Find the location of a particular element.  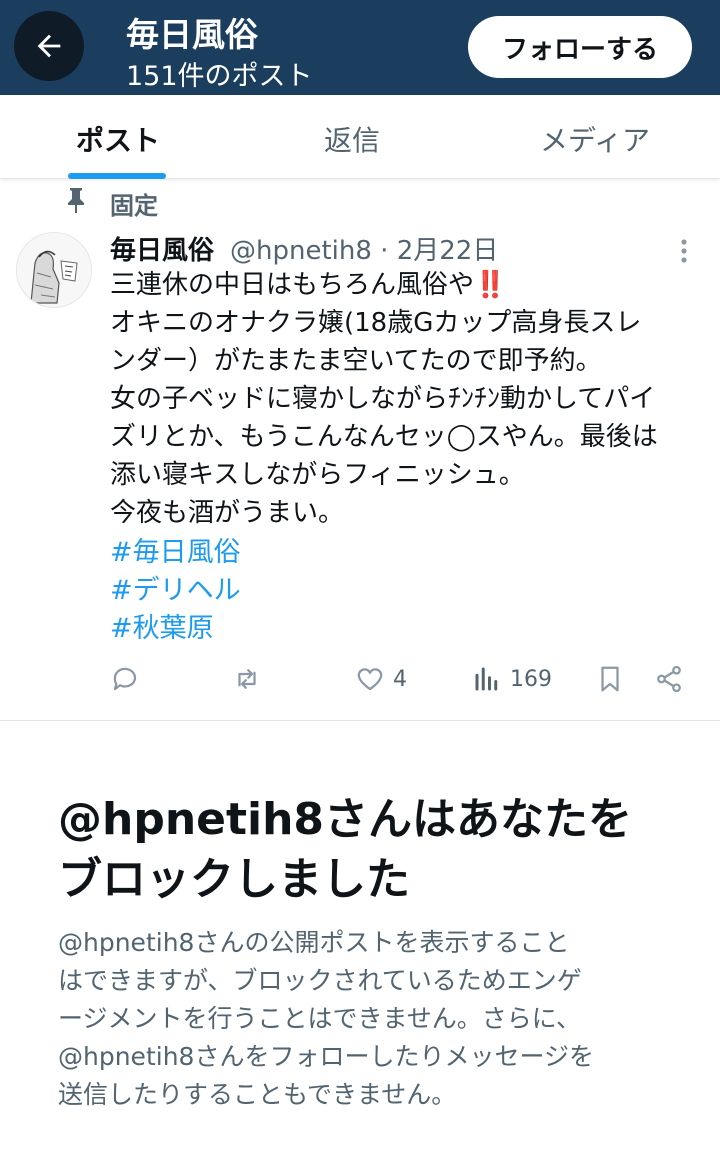

tweet-text-line: 今夜も酒がうまい。 is located at coordinates (227, 513).